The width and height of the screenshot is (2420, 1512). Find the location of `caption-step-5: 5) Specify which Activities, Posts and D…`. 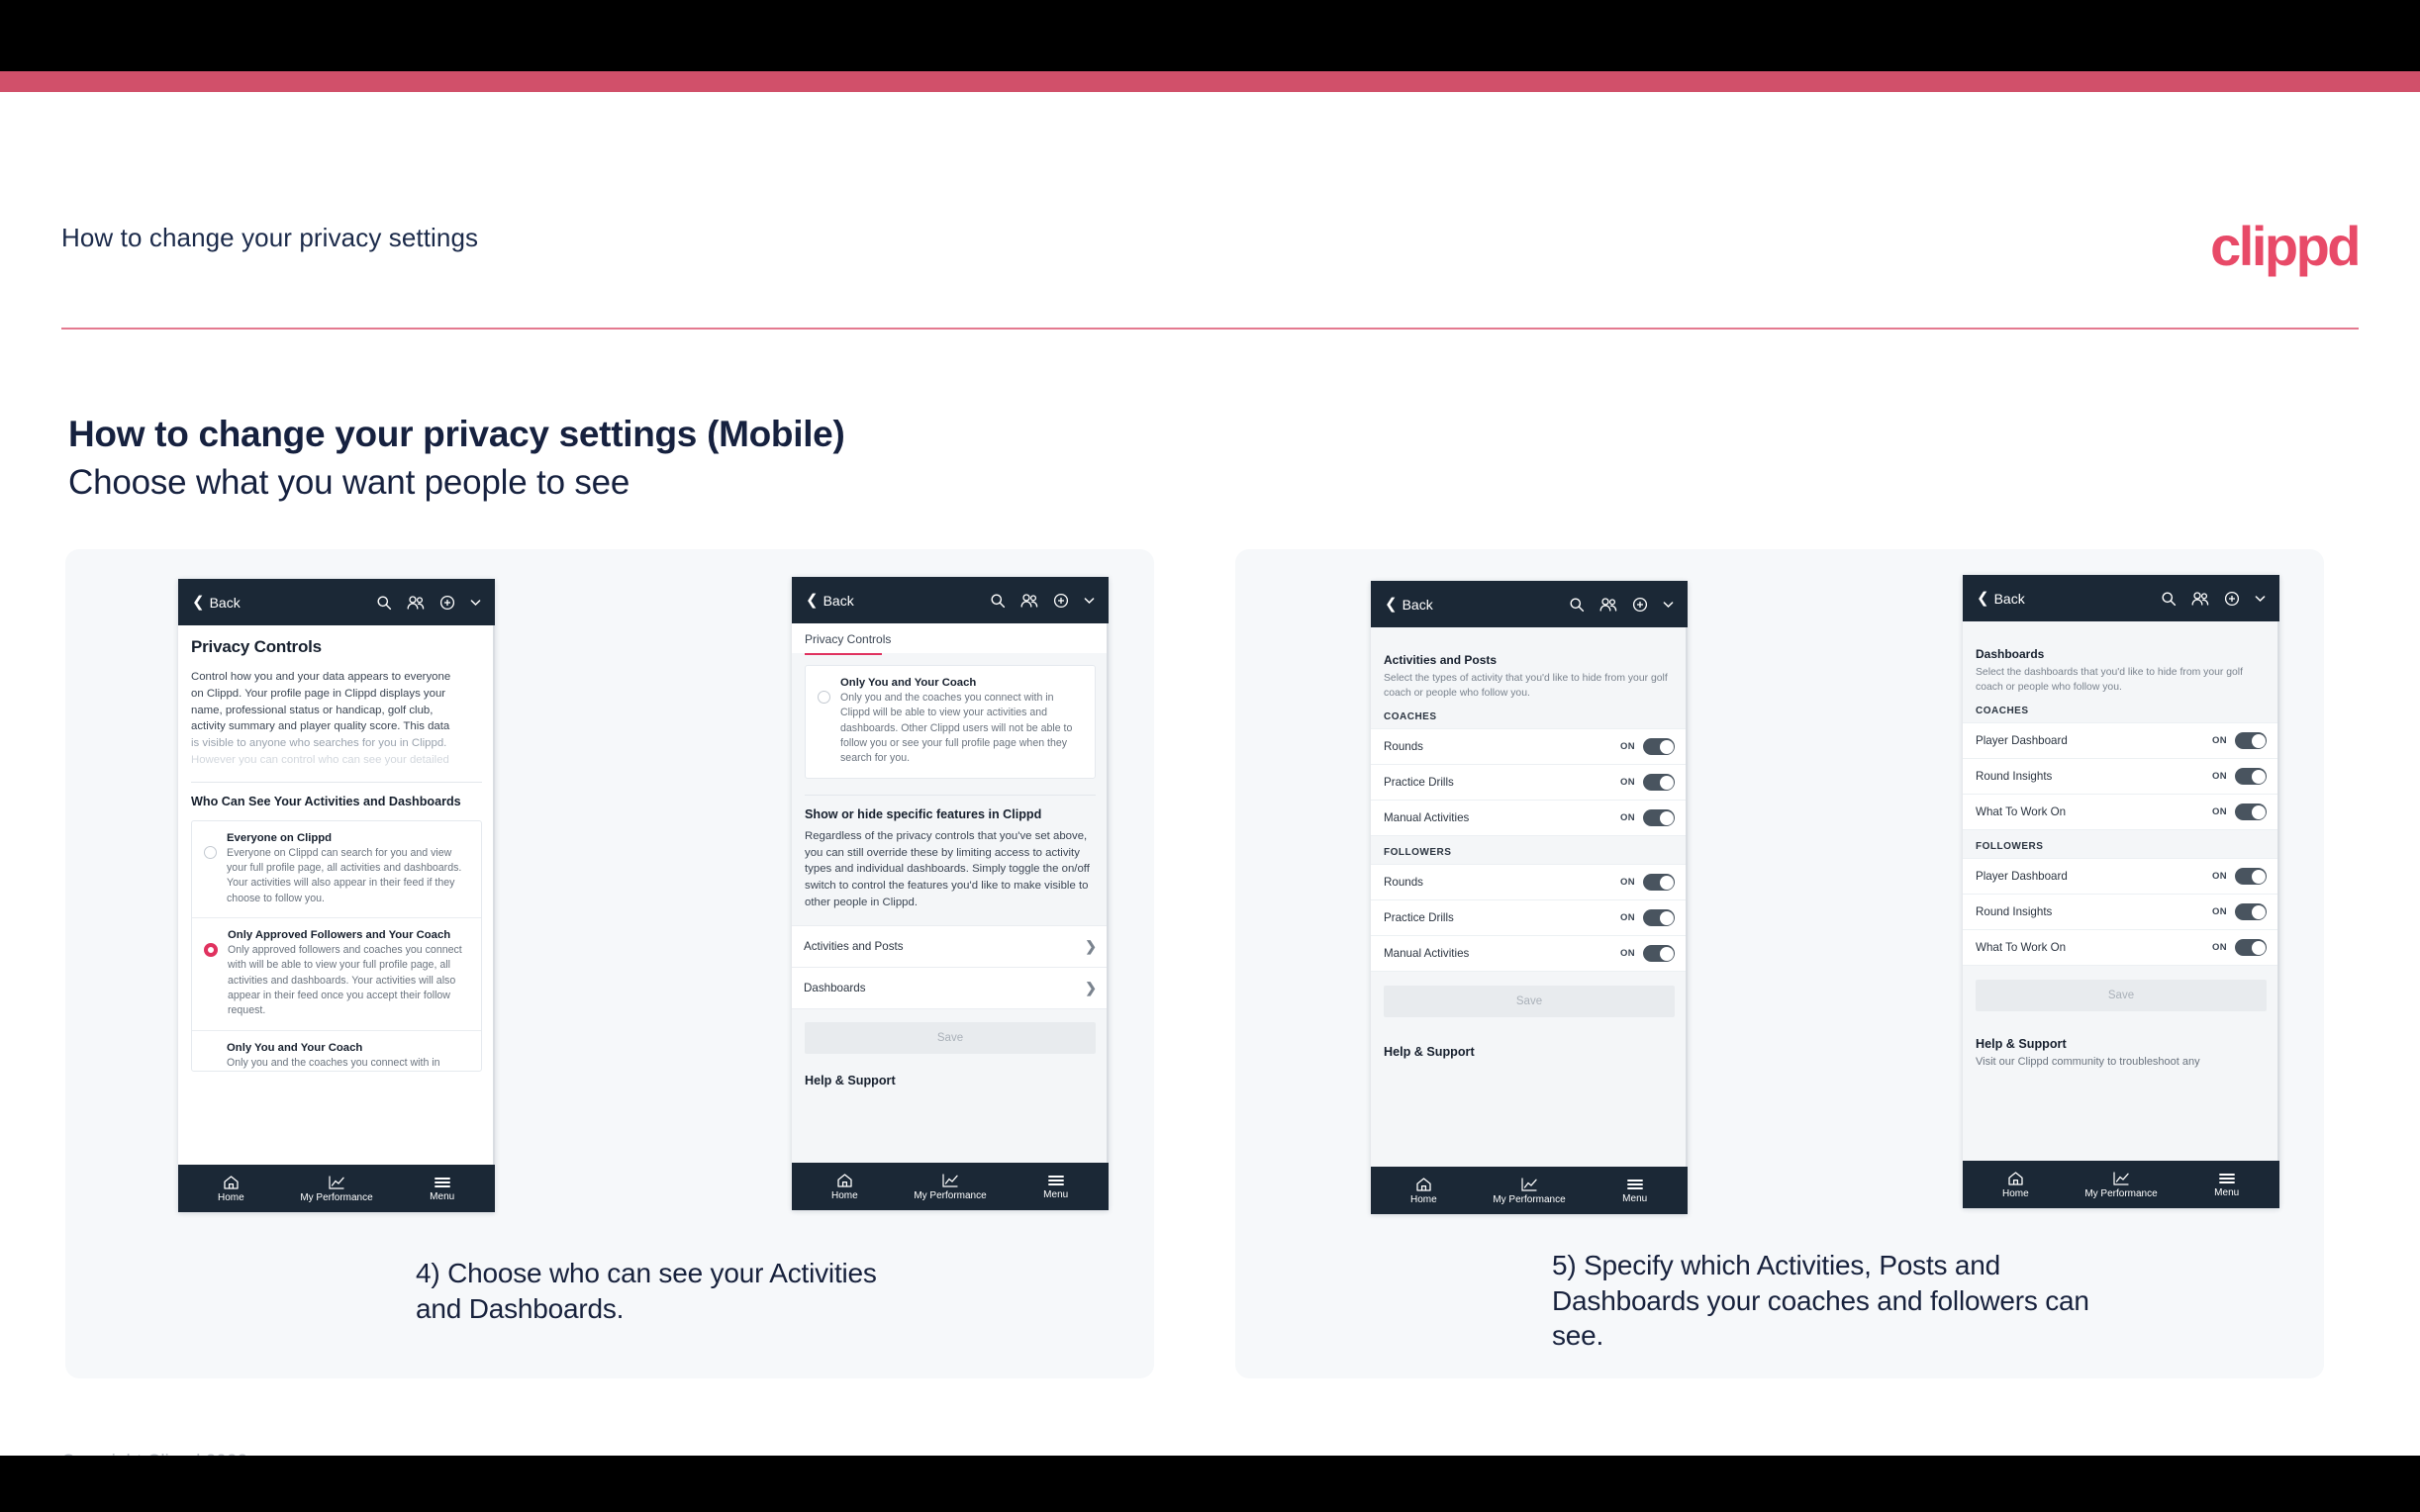

caption-step-5: 5) Specify which Activities, Posts and D… is located at coordinates (1820, 1301).